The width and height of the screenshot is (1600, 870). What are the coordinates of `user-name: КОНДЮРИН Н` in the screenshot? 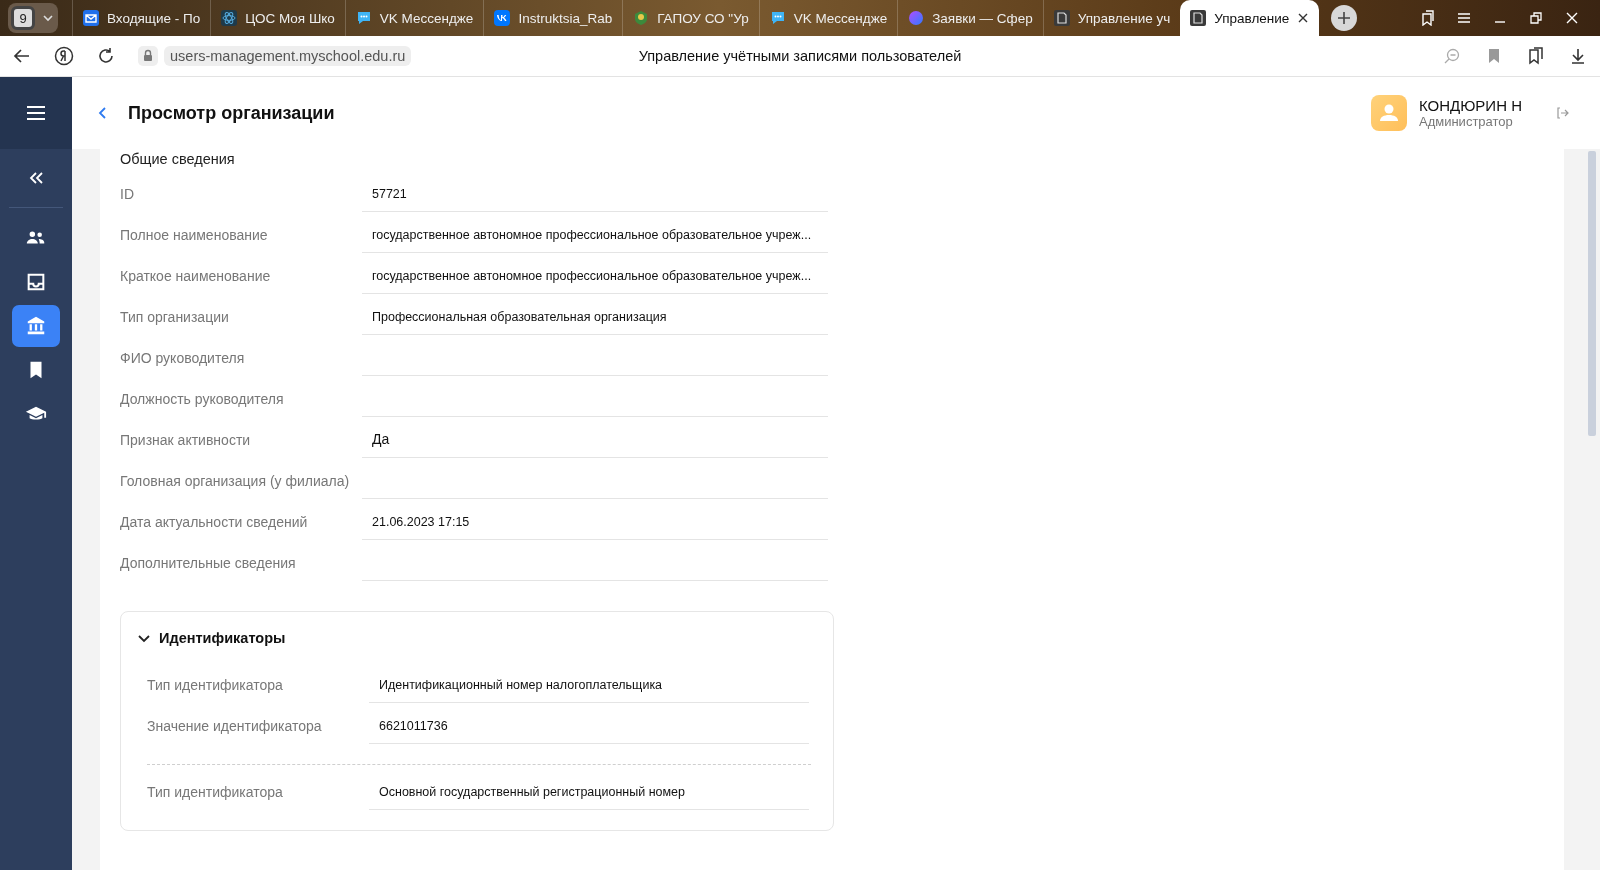 It's located at (1470, 105).